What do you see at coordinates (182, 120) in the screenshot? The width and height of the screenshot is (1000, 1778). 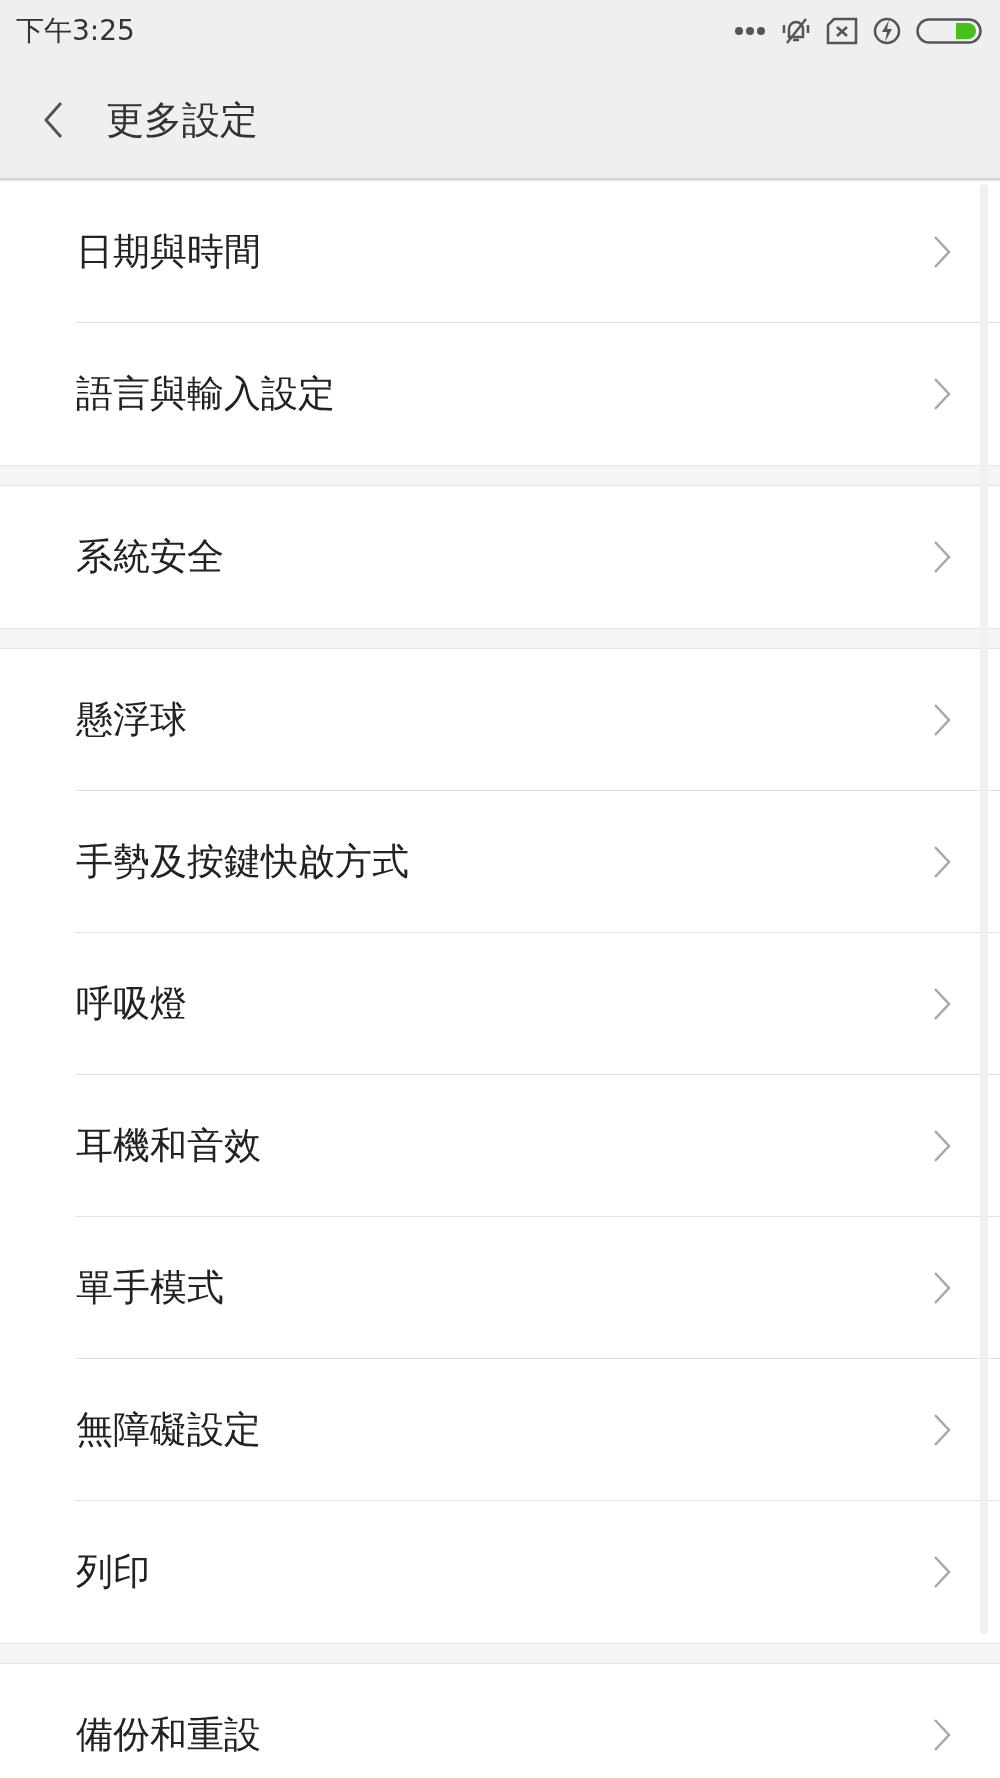 I see `page-title: 更多設定` at bounding box center [182, 120].